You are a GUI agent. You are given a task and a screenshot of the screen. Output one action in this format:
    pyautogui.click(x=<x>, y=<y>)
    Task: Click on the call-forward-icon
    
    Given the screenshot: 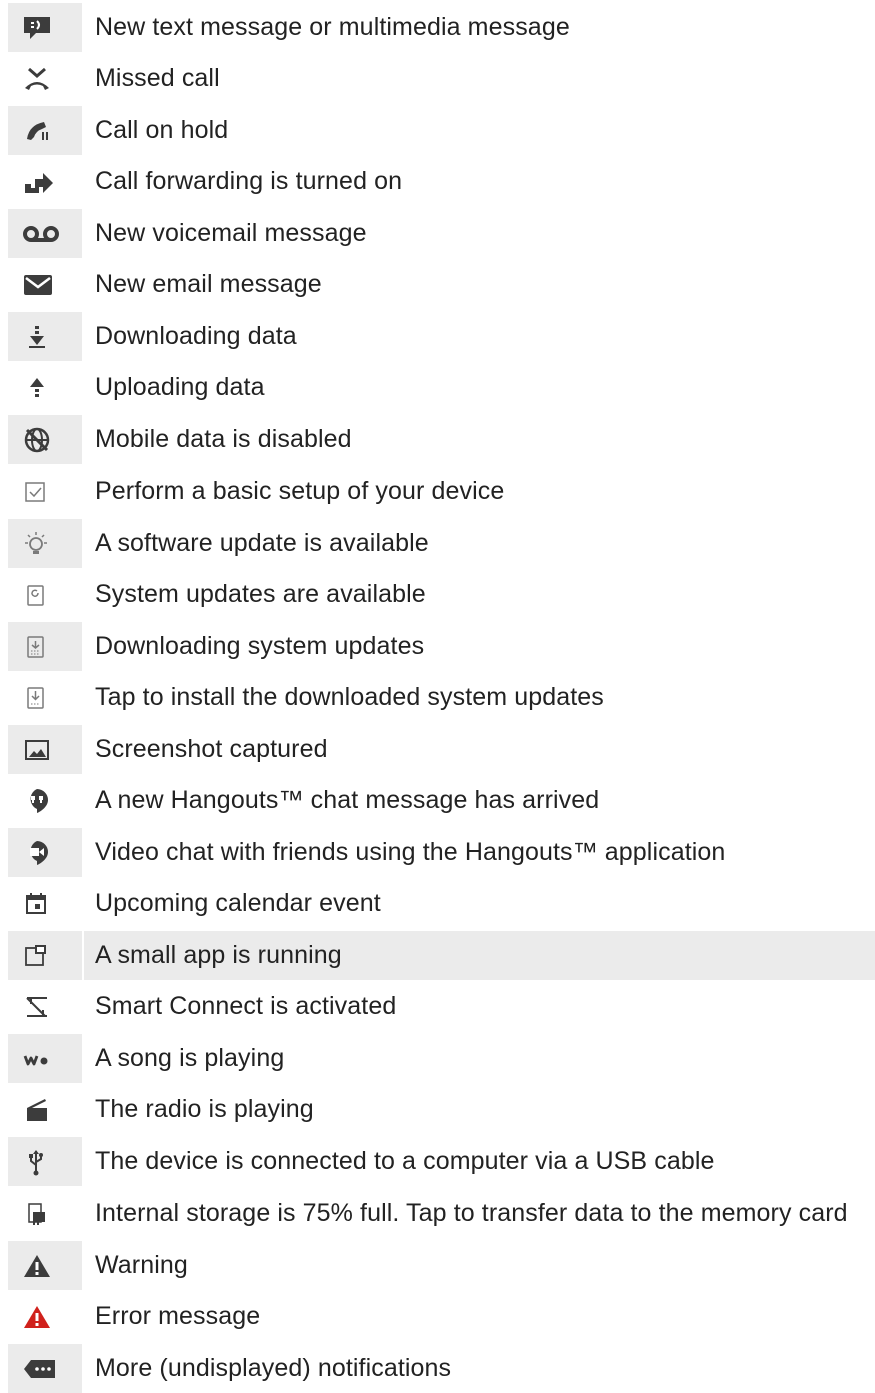 What is the action you would take?
    pyautogui.click(x=45, y=181)
    